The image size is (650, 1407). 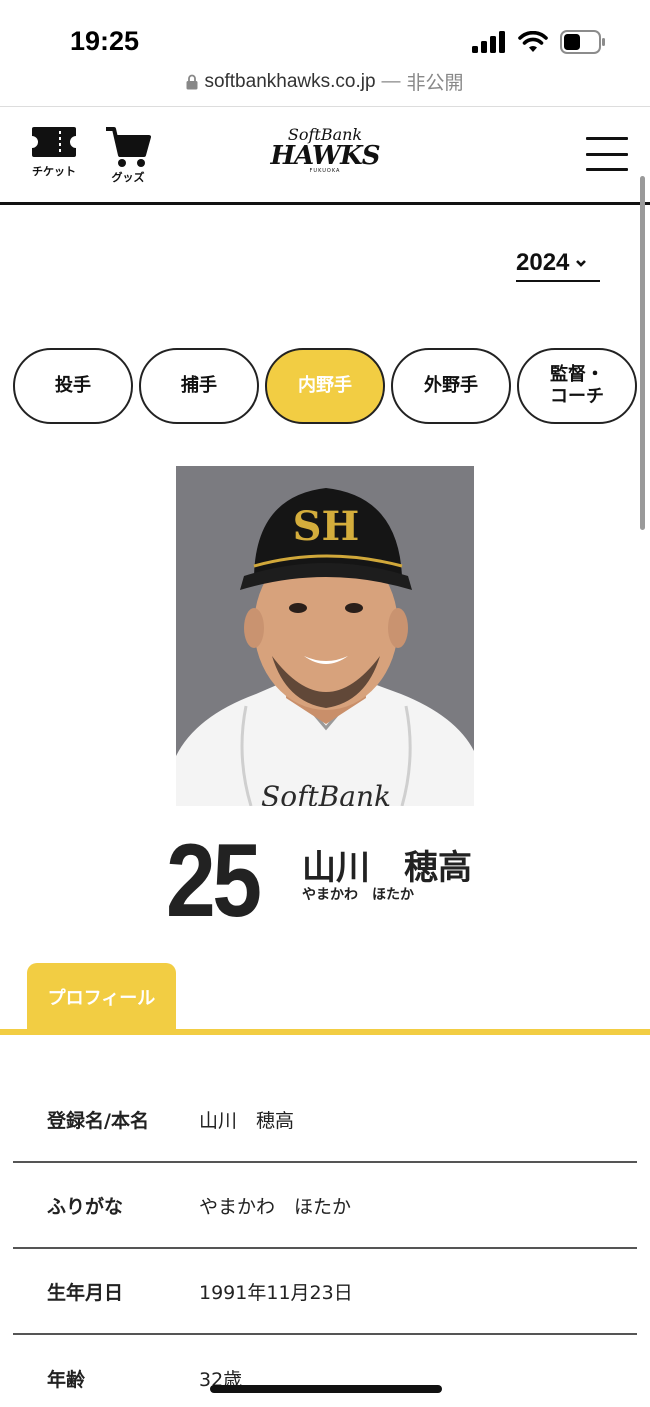 I want to click on goods-label: グッズ, so click(x=128, y=177).